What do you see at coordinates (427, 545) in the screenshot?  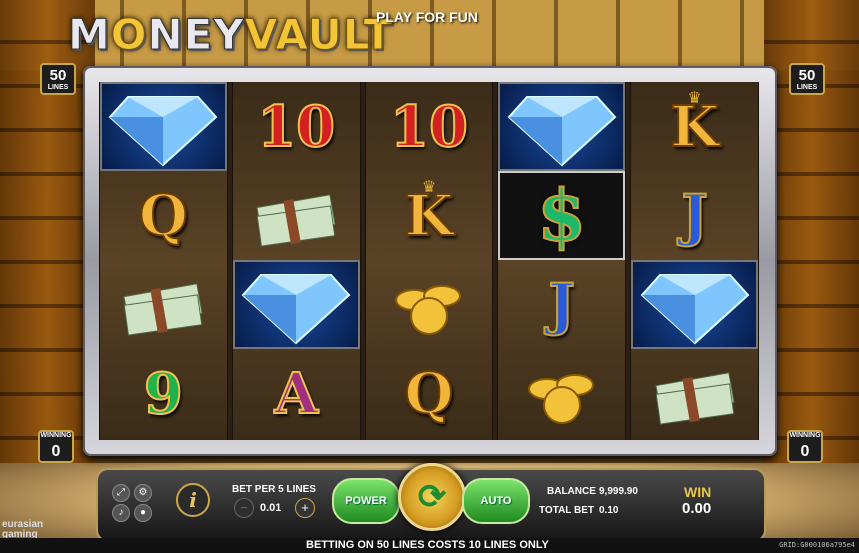 I see `lines-cost-message: BETTING ON 50 LINES COSTS 10 LINES ONLY` at bounding box center [427, 545].